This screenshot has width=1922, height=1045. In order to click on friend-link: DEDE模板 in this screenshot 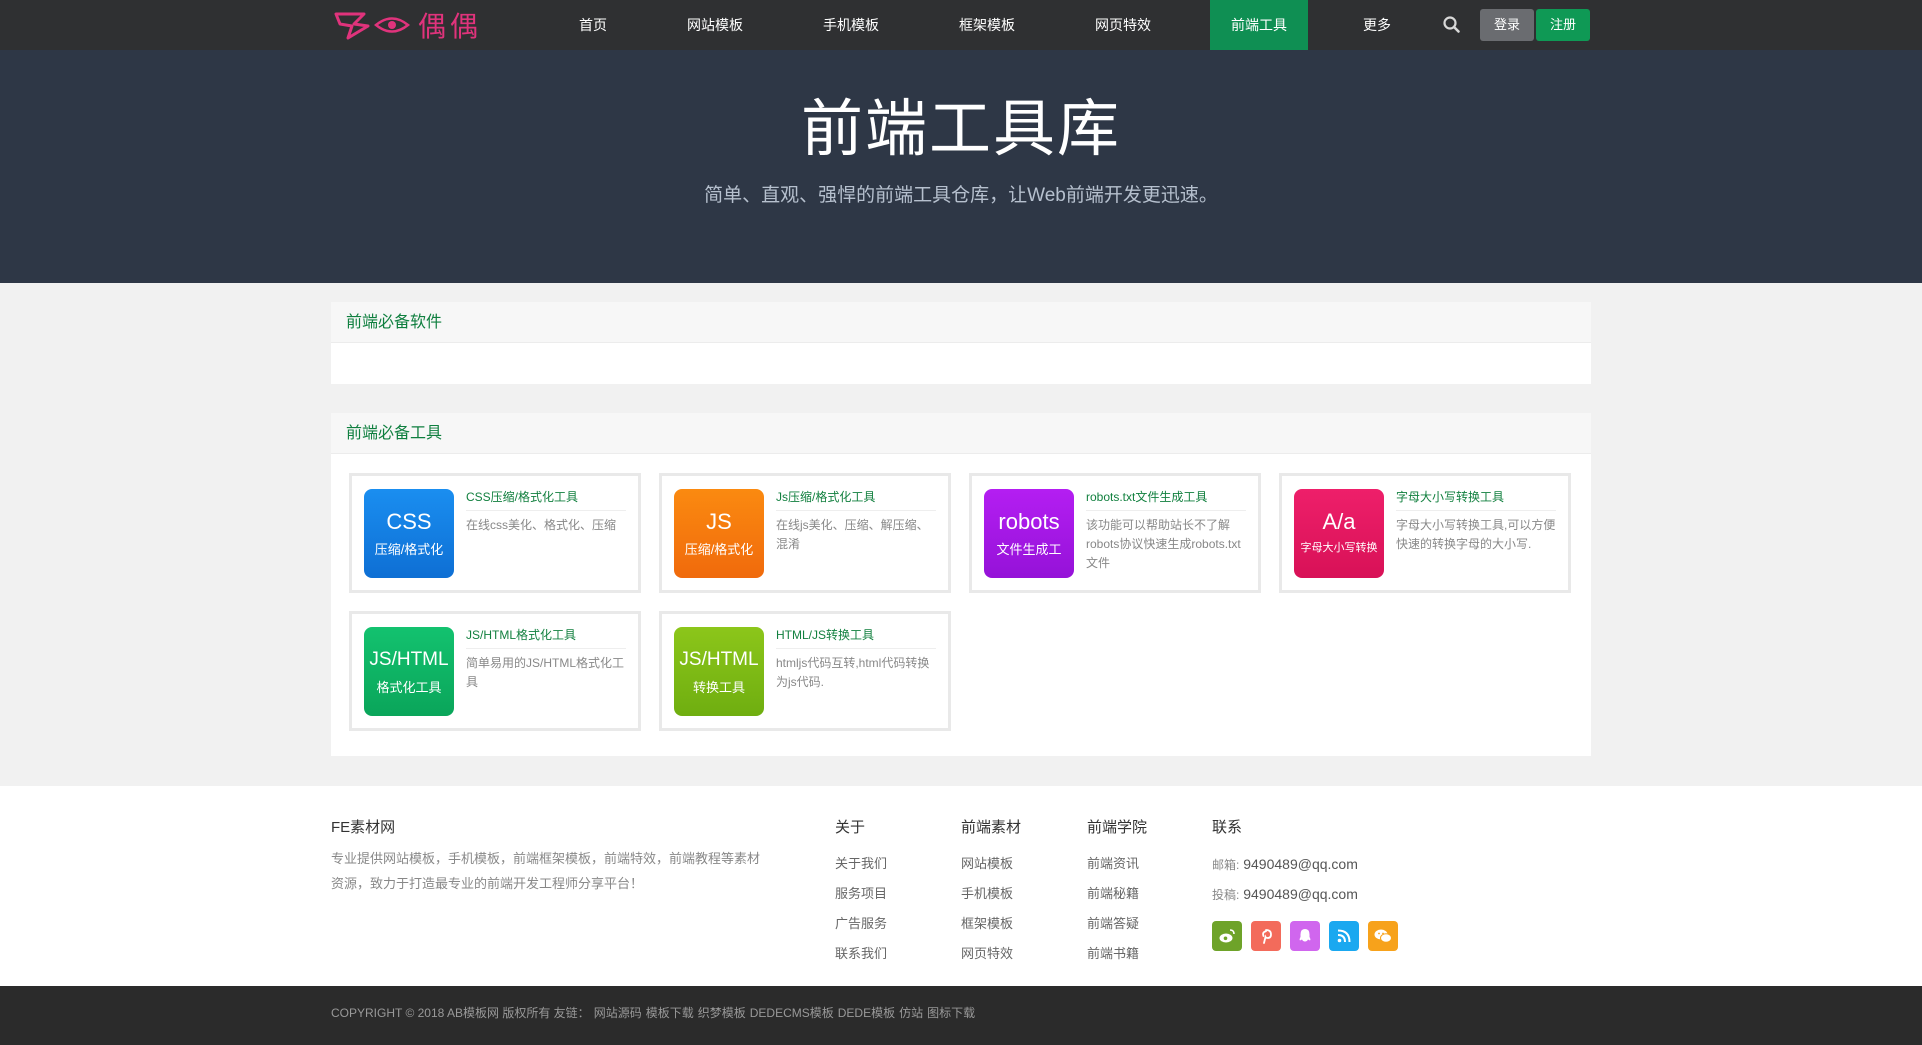, I will do `click(866, 1013)`.